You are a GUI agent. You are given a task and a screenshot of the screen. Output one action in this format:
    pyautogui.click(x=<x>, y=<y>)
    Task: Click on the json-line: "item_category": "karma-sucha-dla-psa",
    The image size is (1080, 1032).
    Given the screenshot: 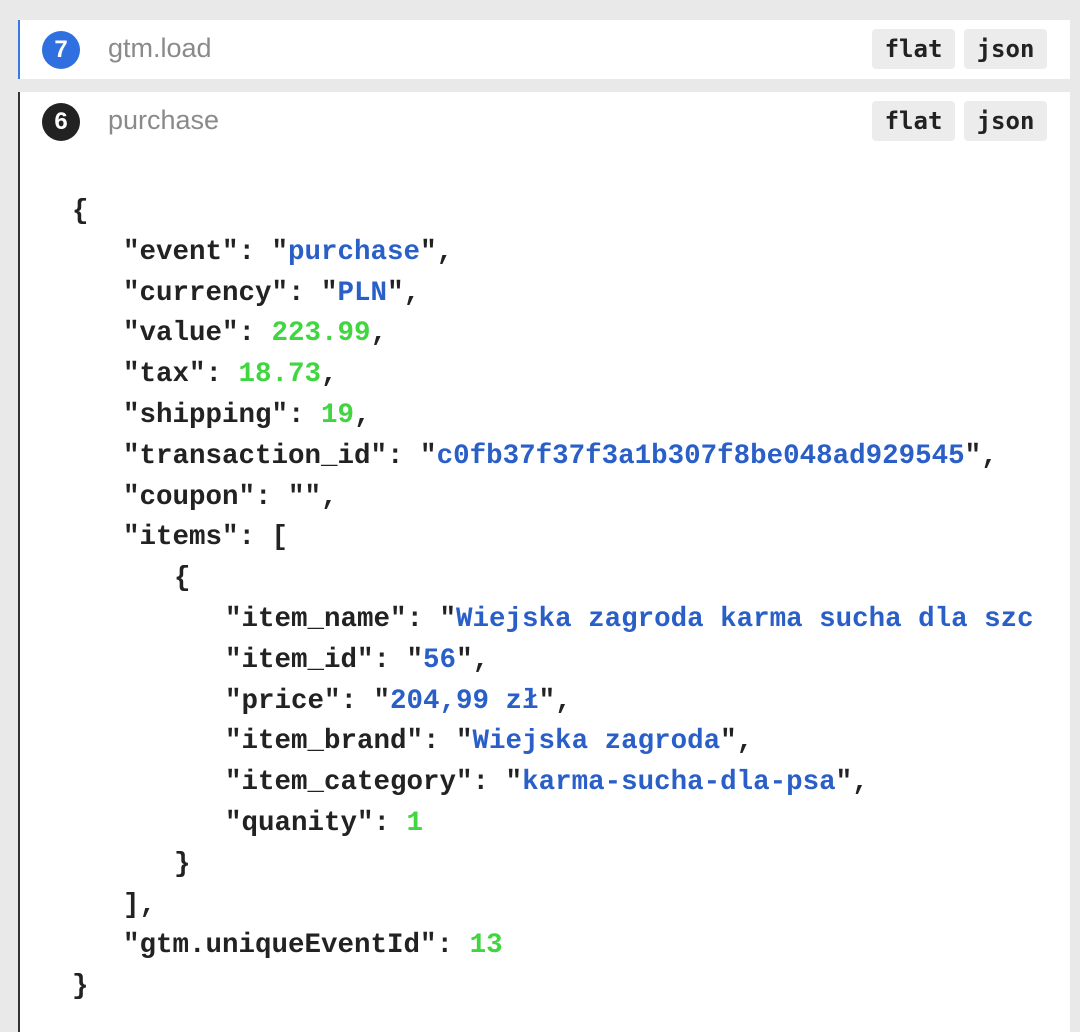 What is the action you would take?
    pyautogui.click(x=560, y=783)
    